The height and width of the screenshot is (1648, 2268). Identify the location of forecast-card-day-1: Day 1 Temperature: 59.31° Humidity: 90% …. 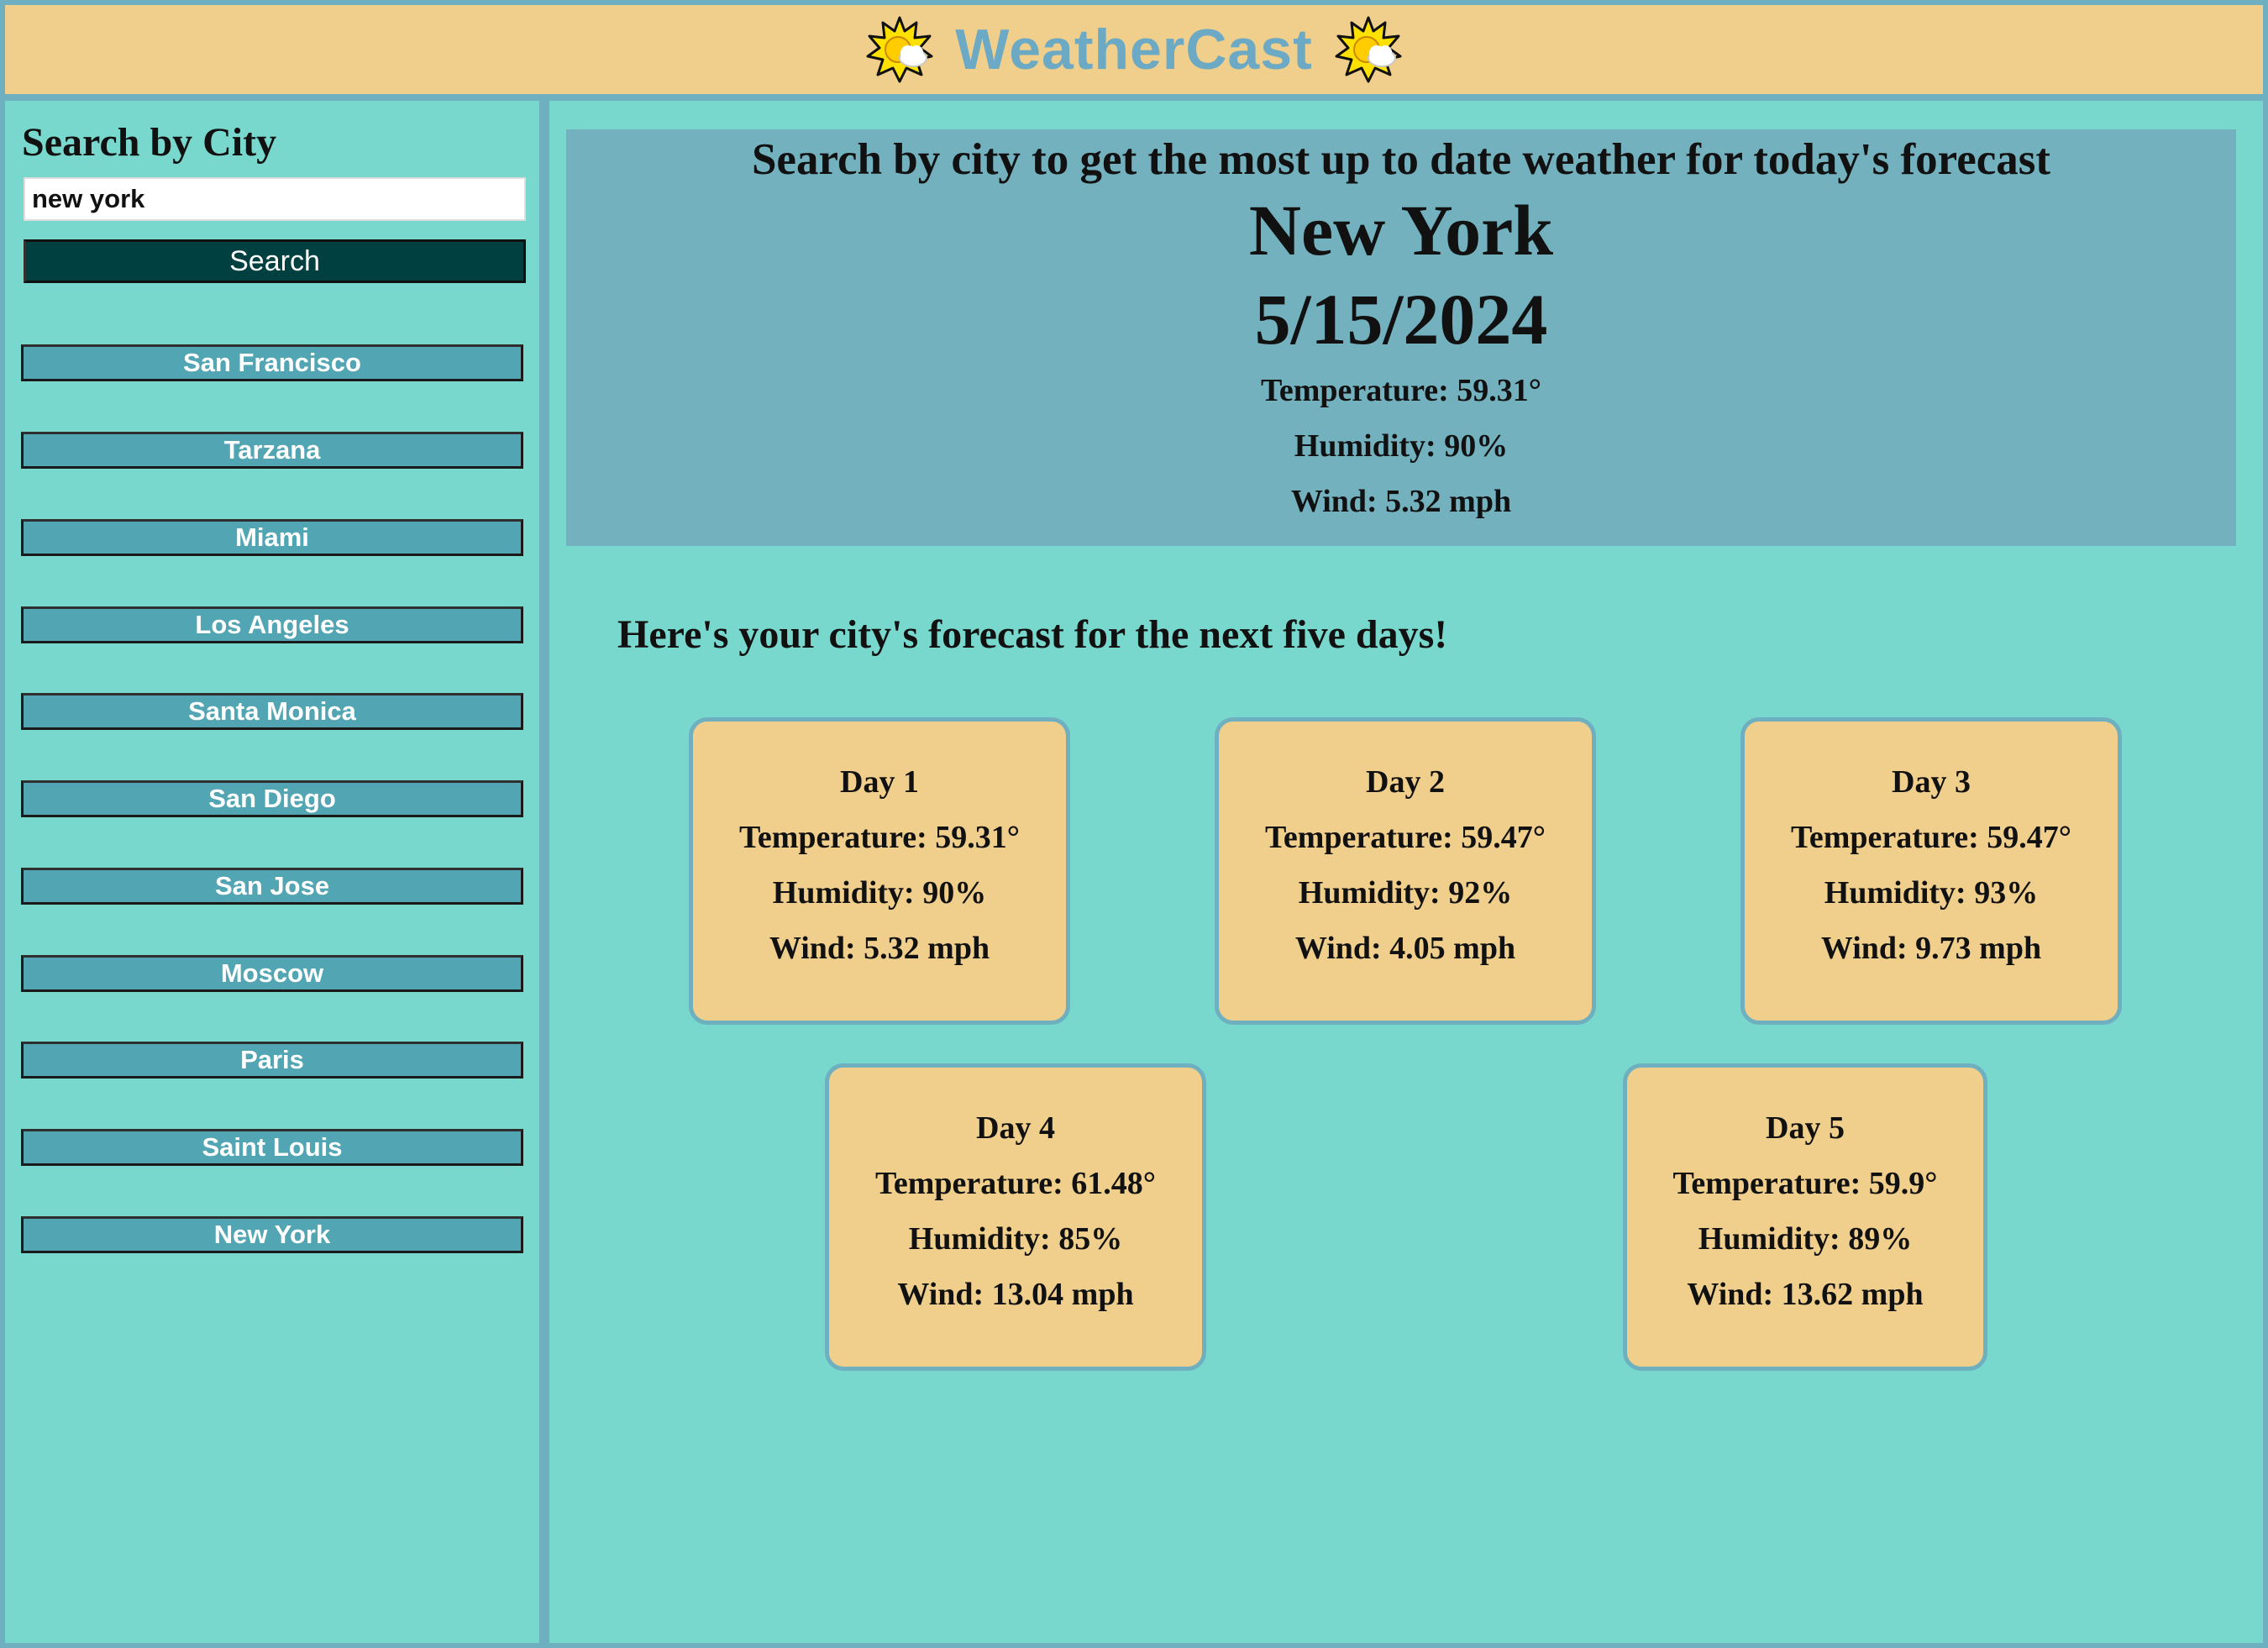
(879, 871).